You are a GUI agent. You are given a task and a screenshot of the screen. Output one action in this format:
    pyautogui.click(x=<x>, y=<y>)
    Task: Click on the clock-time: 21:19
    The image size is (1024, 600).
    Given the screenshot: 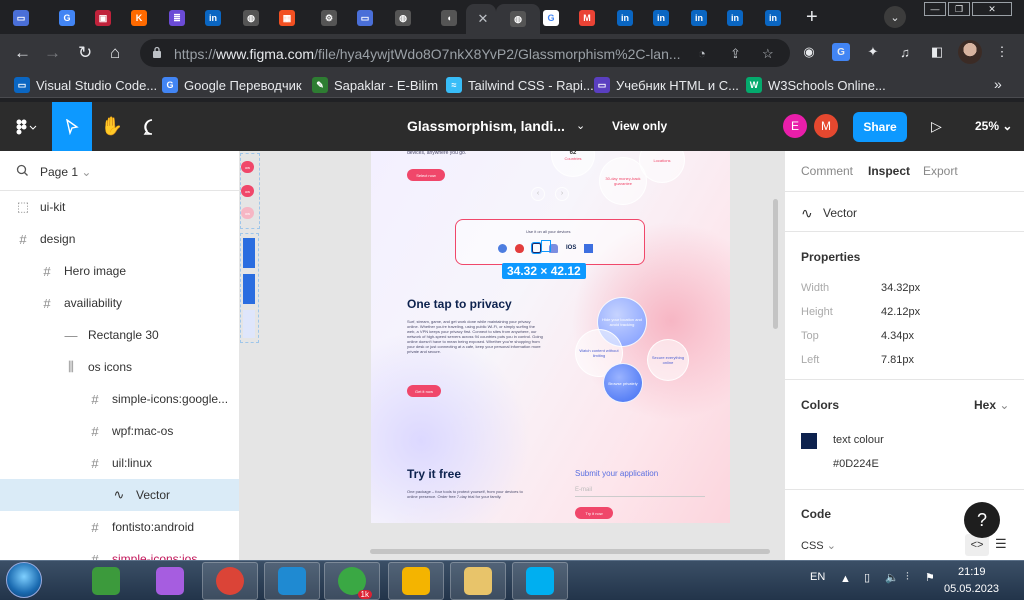 What is the action you would take?
    pyautogui.click(x=972, y=572)
    